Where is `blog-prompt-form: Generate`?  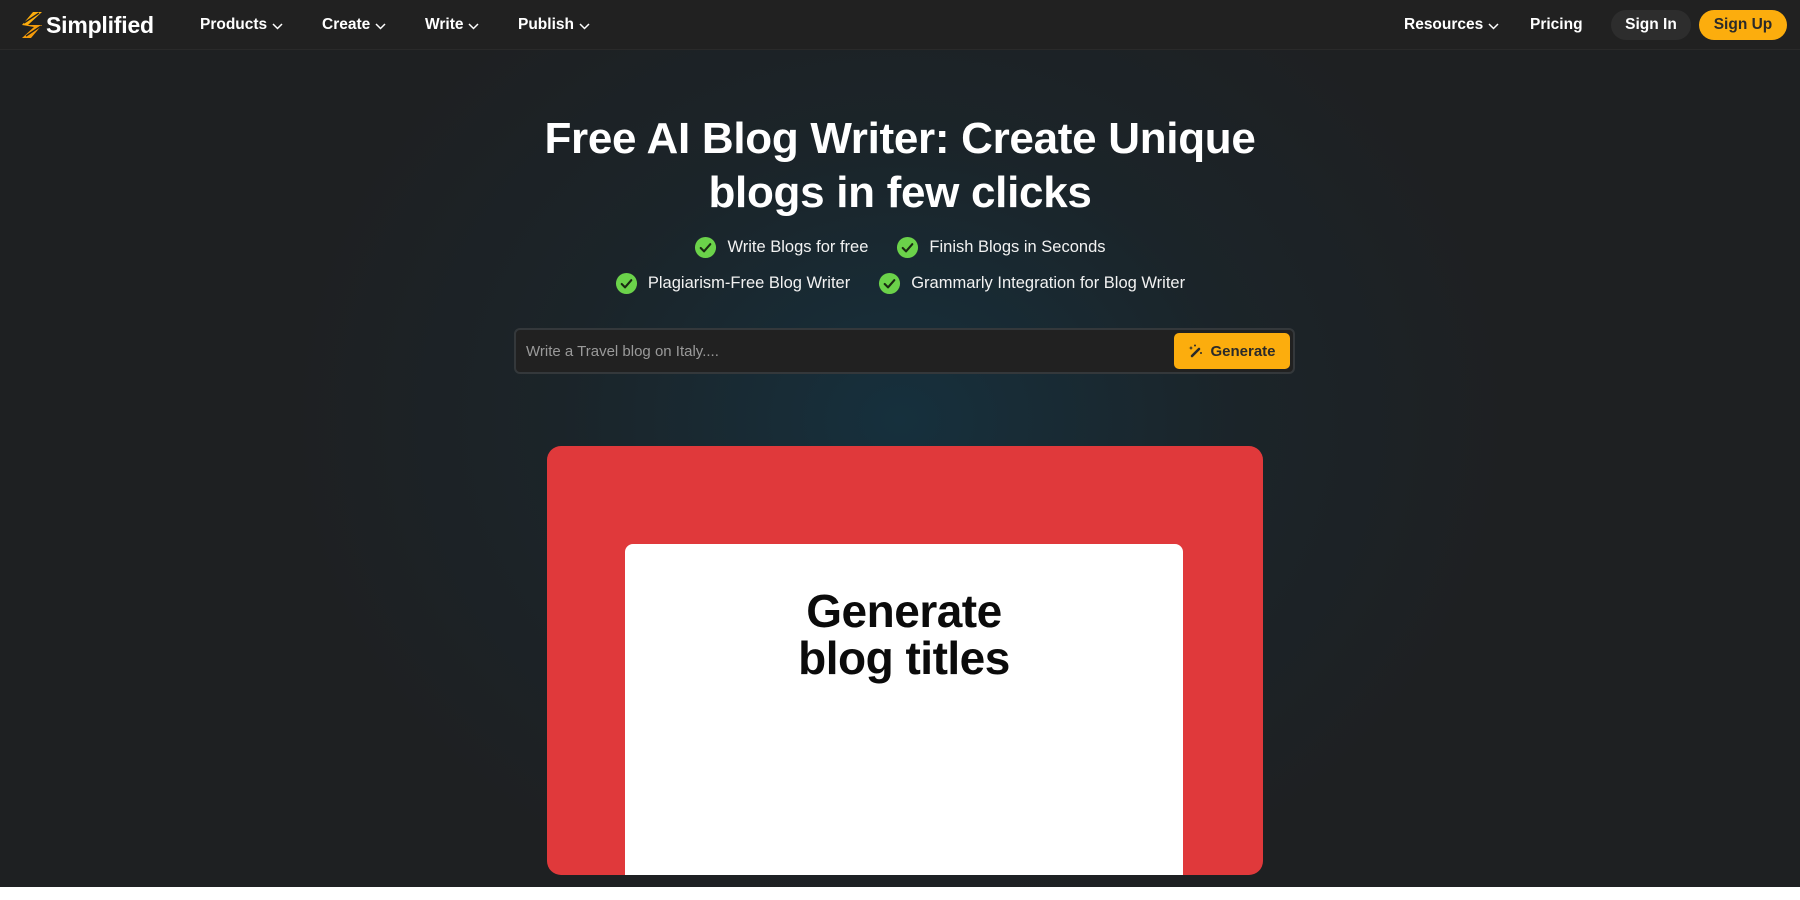 blog-prompt-form: Generate is located at coordinates (904, 351).